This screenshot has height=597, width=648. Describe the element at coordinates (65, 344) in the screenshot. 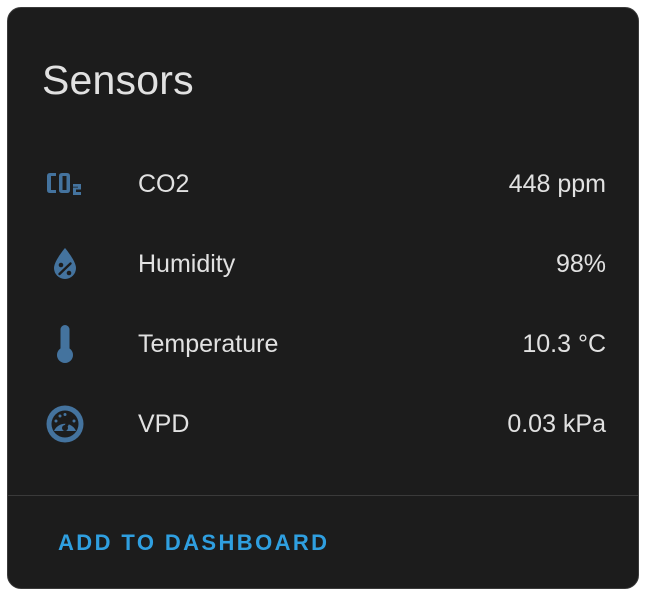

I see `thermometer-icon` at that location.